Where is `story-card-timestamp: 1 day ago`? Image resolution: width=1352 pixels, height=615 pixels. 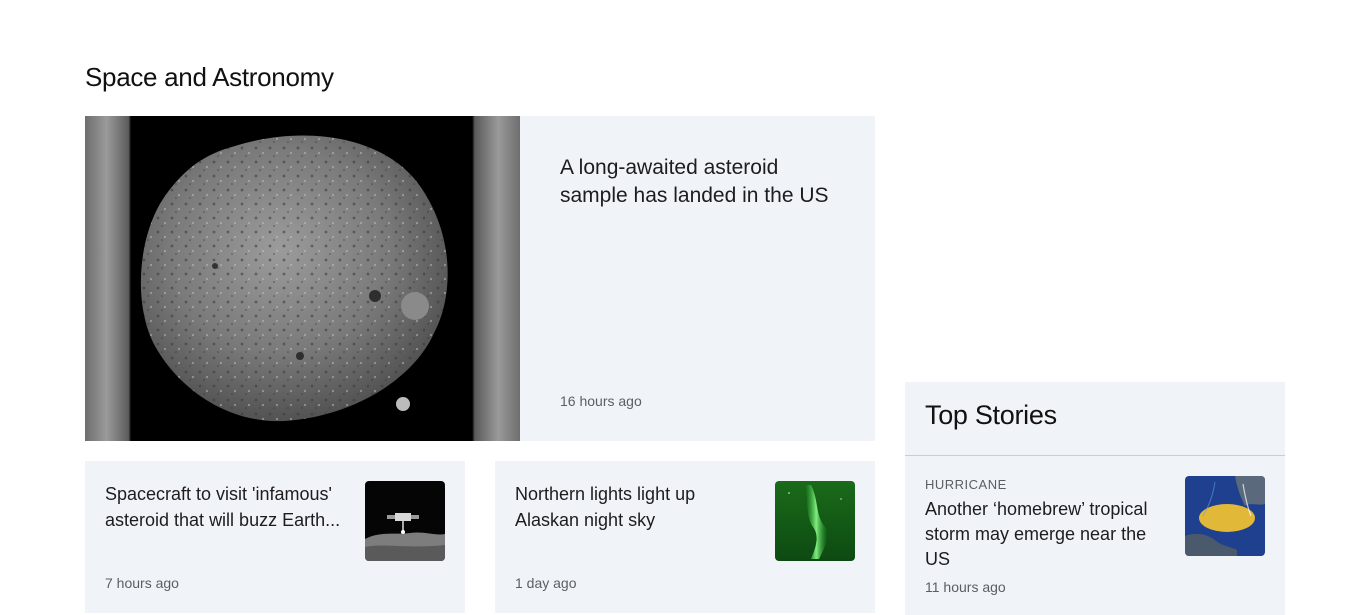 story-card-timestamp: 1 day ago is located at coordinates (546, 583).